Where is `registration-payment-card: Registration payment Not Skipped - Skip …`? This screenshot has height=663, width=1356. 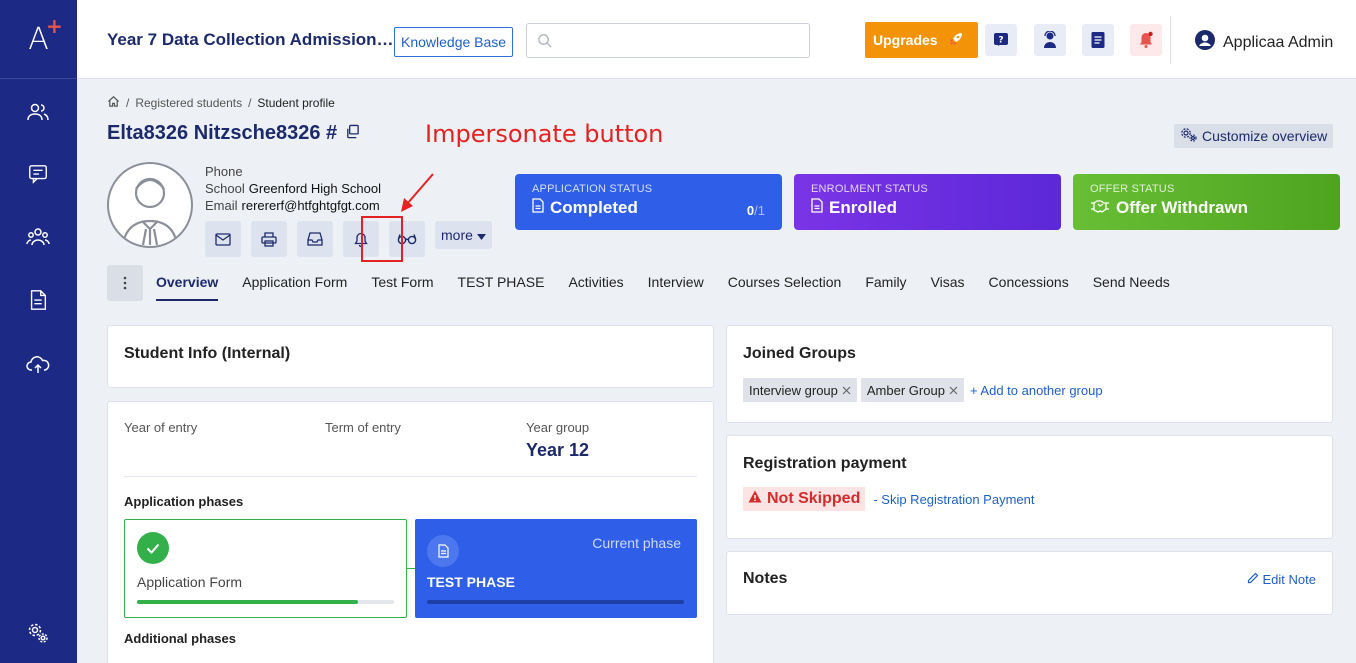 registration-payment-card: Registration payment Not Skipped - Skip … is located at coordinates (1029, 487).